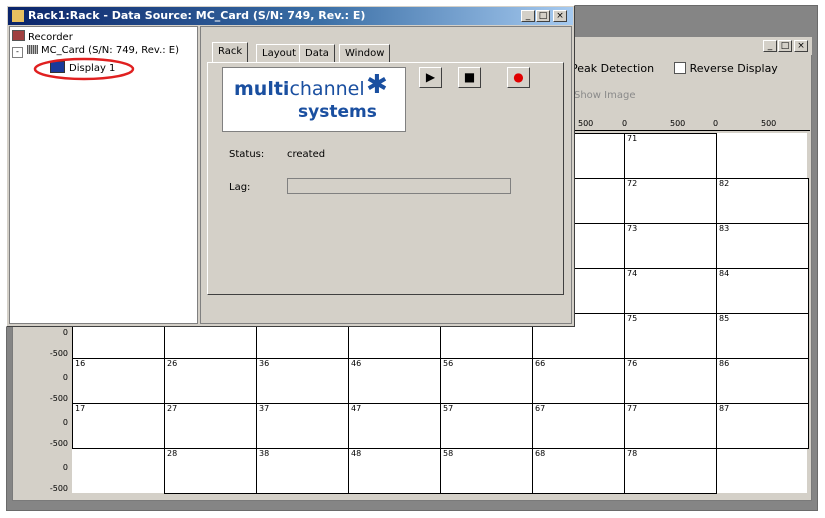 The height and width of the screenshot is (518, 825). Describe the element at coordinates (264, 408) in the screenshot. I see `electrode-label: 37` at that location.